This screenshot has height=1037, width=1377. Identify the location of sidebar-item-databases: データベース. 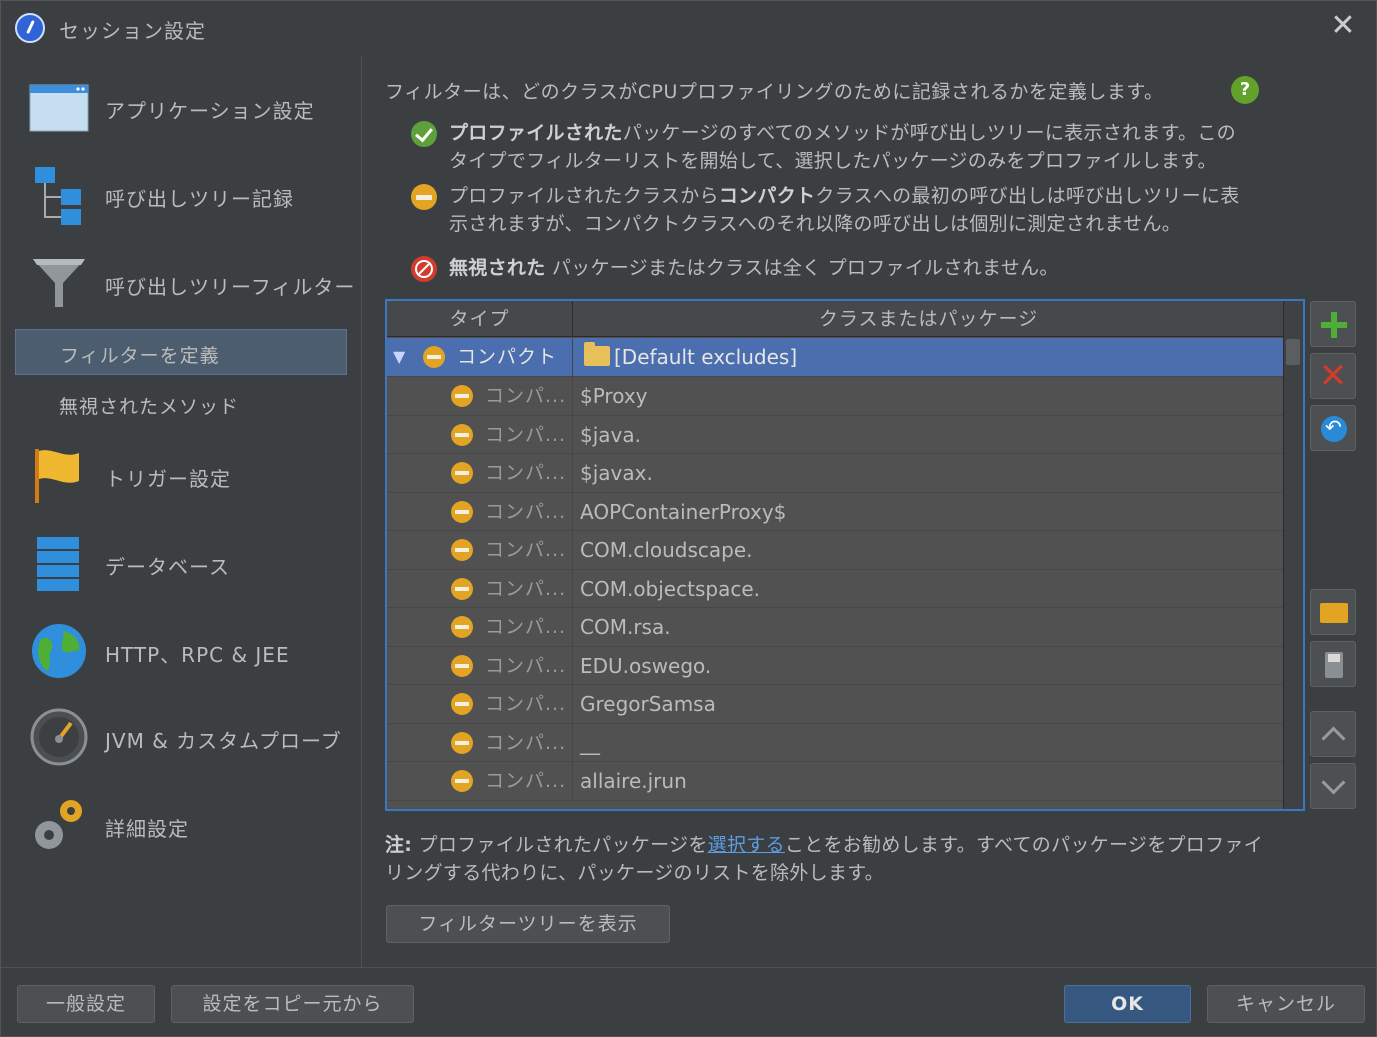
(181, 563).